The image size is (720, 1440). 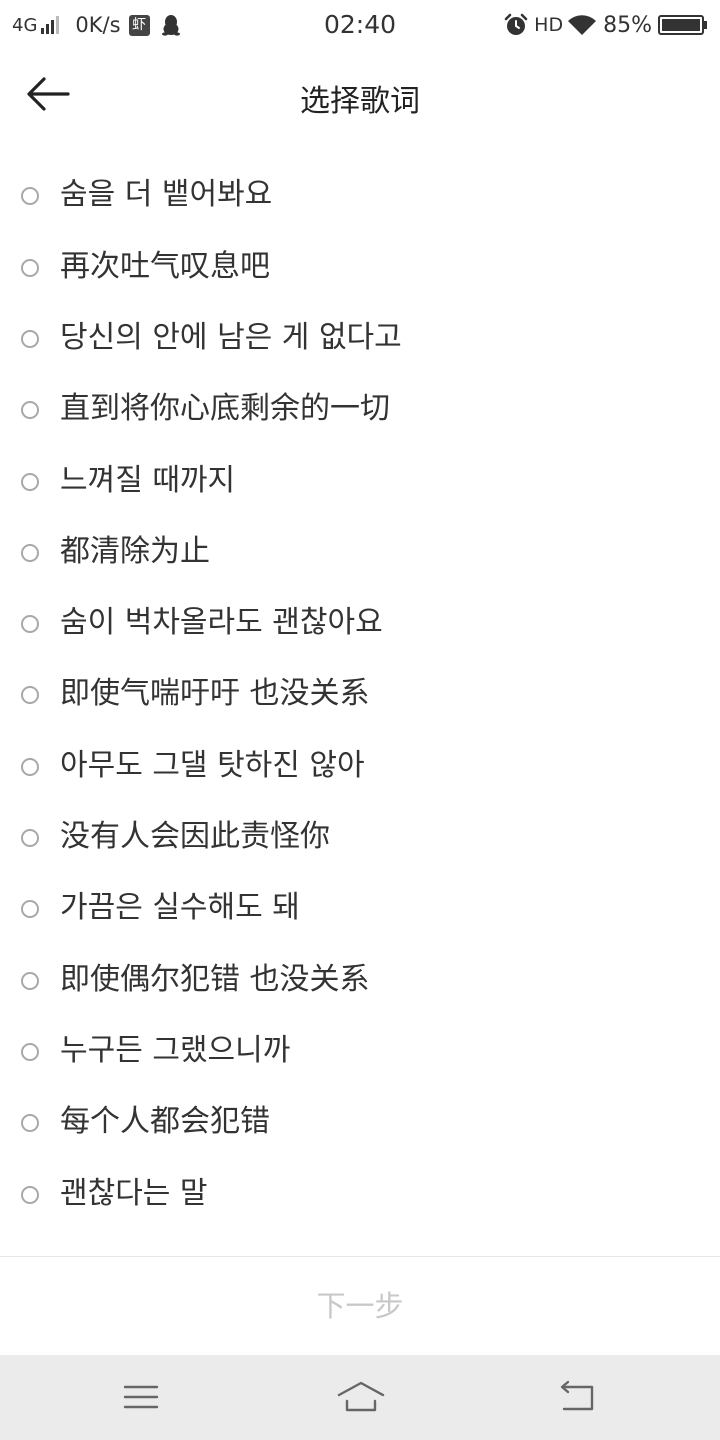 I want to click on lyric-item: 숨이 벅차올라도 괜찮아요, so click(x=360, y=624).